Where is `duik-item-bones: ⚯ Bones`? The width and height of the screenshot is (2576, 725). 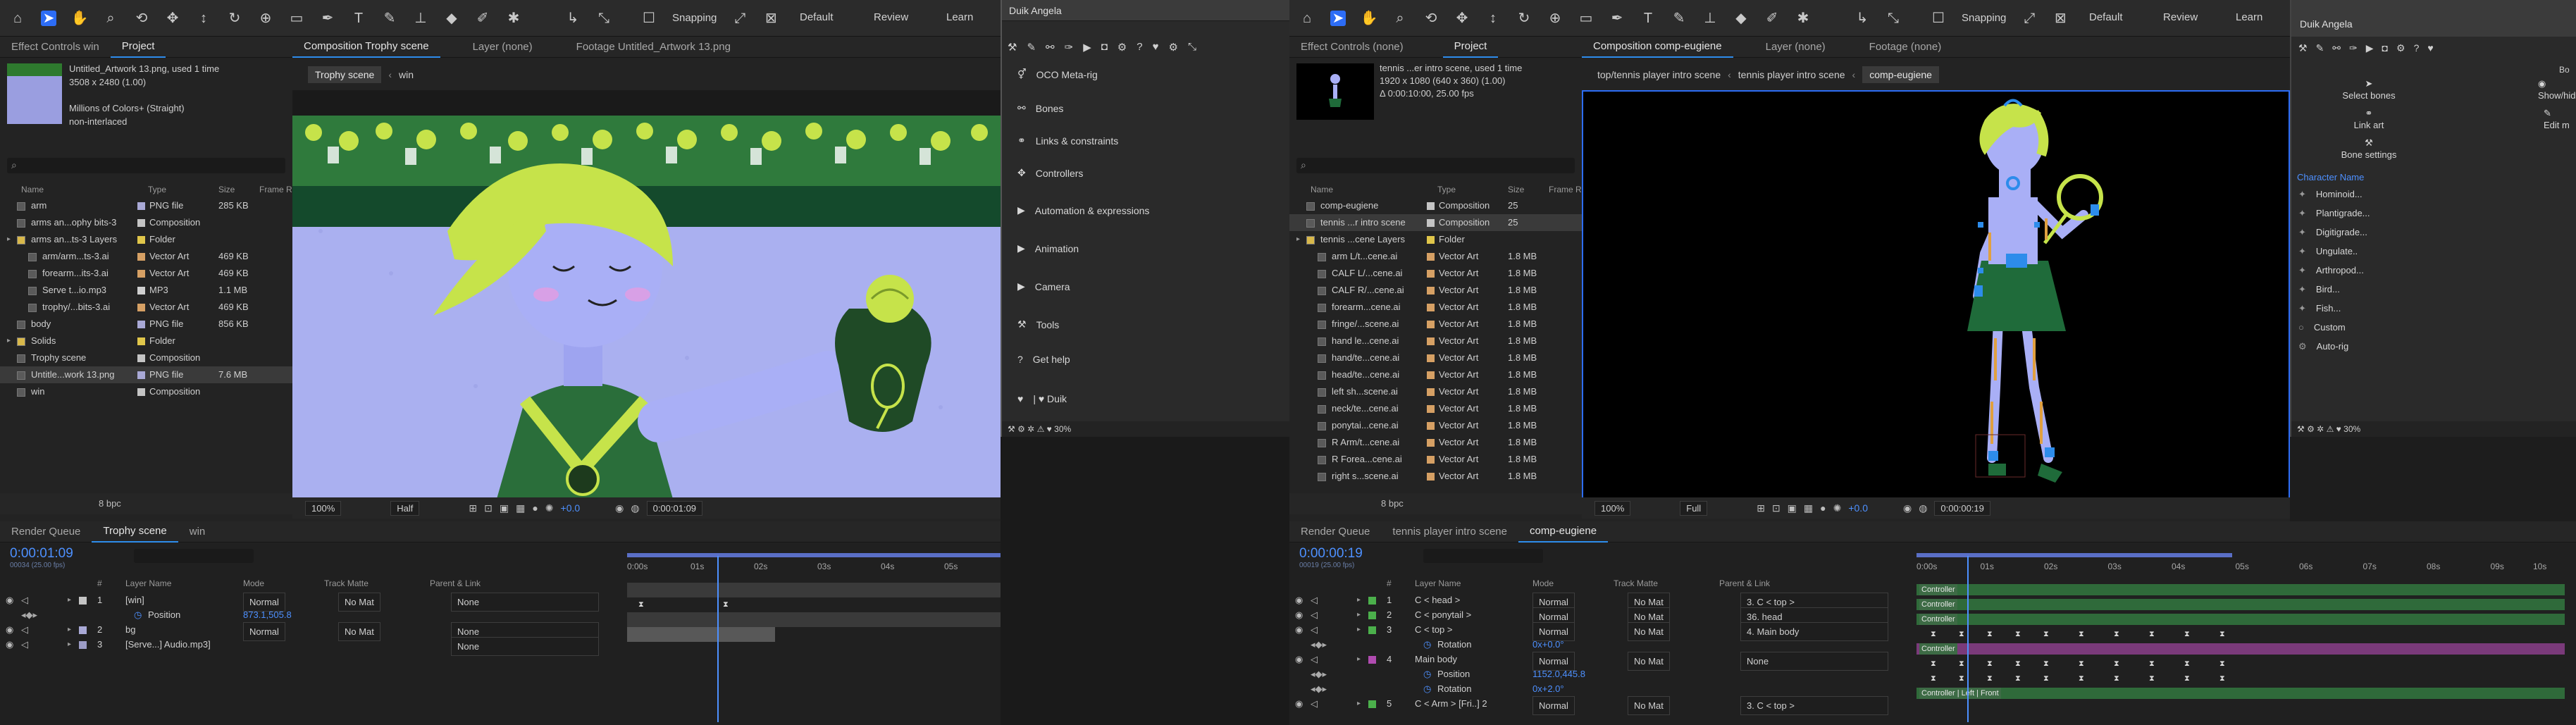 duik-item-bones: ⚯ Bones is located at coordinates (1040, 108).